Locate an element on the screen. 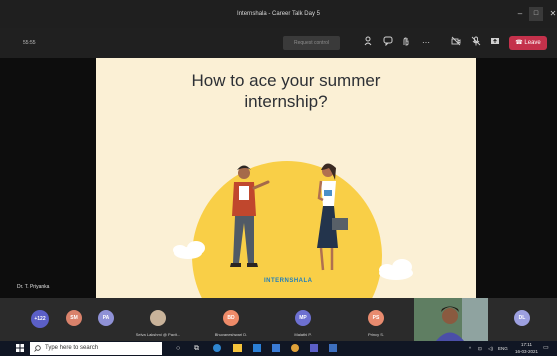 Image resolution: width=557 pixels, height=356 pixels. participant-tile: PA is located at coordinates (106, 319).